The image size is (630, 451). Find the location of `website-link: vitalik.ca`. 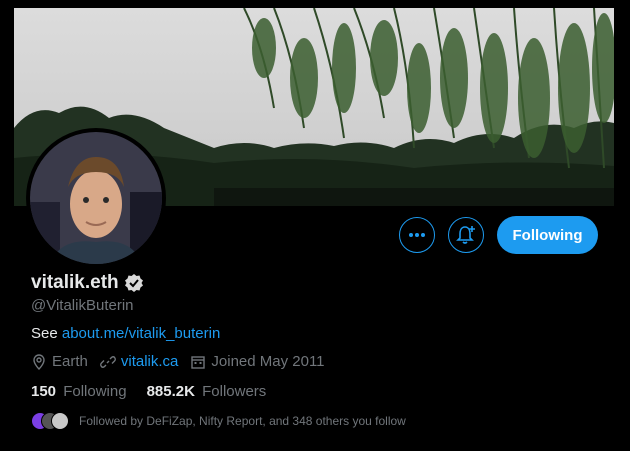

website-link: vitalik.ca is located at coordinates (150, 361).